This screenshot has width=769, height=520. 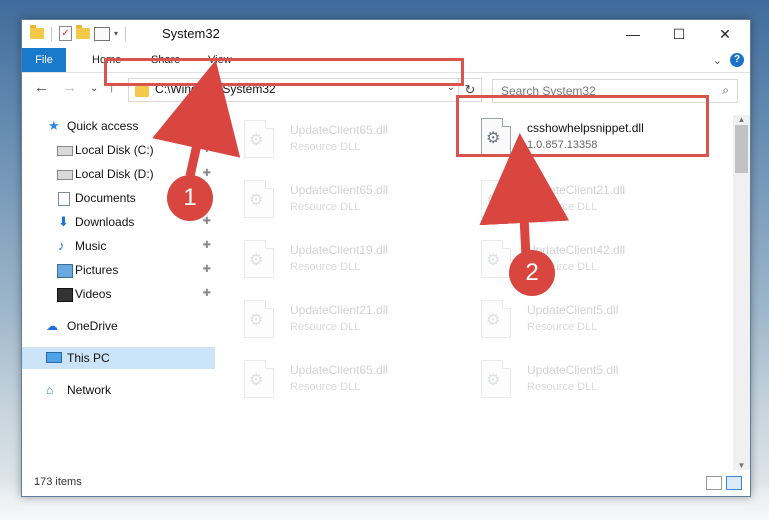 What do you see at coordinates (190, 198) in the screenshot?
I see `step1-badge: 1` at bounding box center [190, 198].